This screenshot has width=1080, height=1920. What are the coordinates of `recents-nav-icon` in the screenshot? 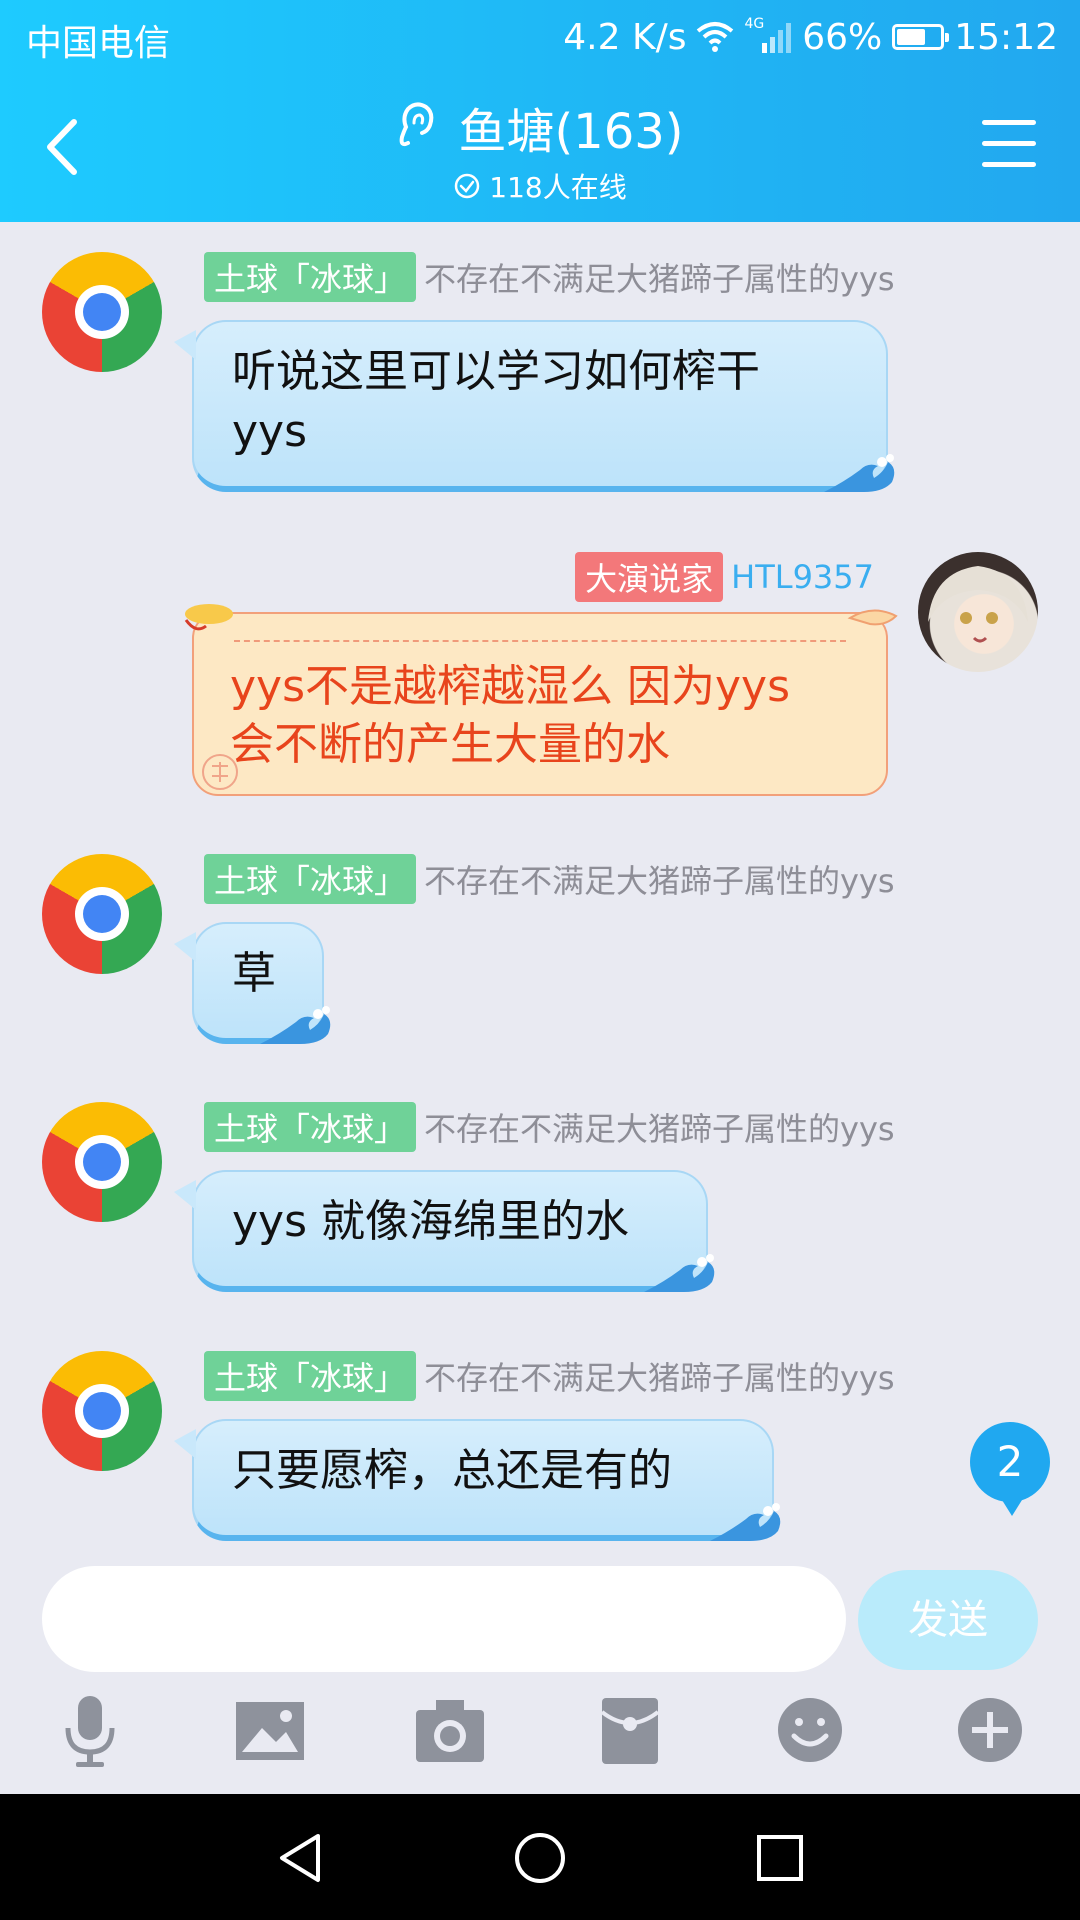 It's located at (780, 1858).